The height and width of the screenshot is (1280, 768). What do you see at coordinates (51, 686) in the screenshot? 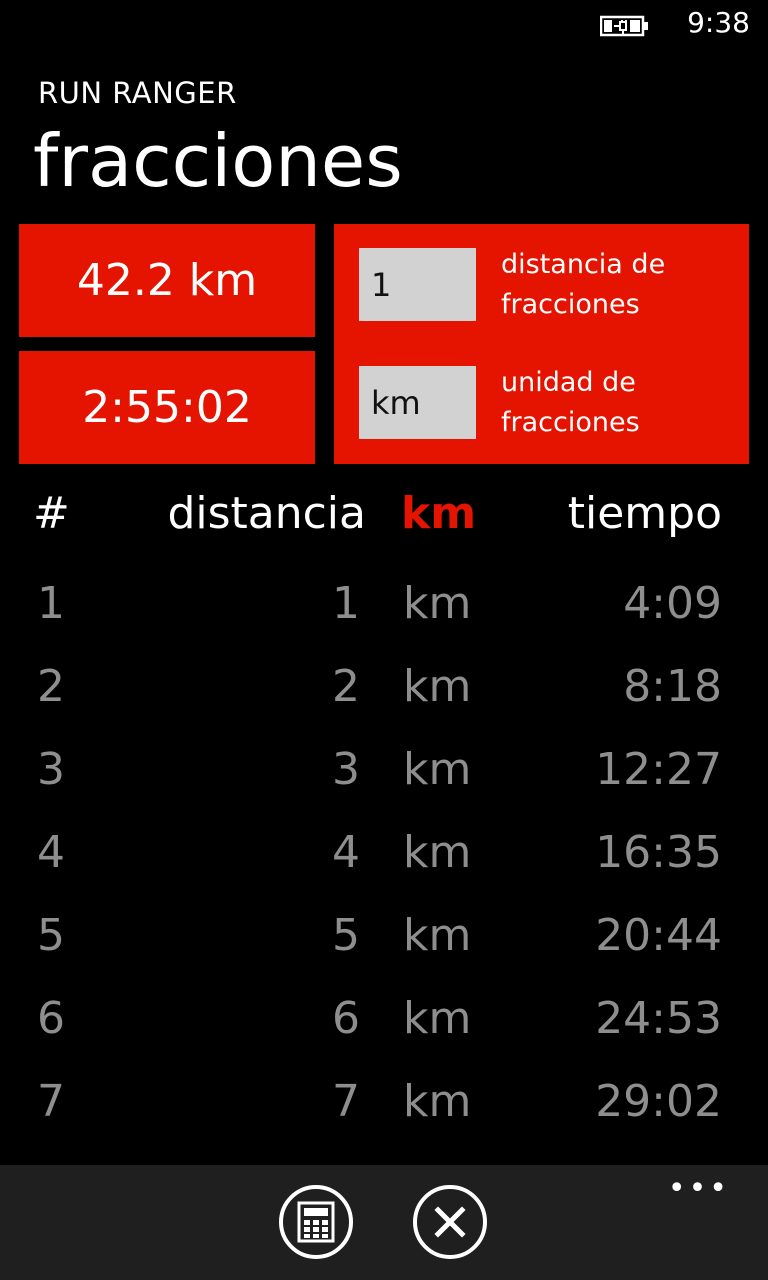
I see `split-index: 2` at bounding box center [51, 686].